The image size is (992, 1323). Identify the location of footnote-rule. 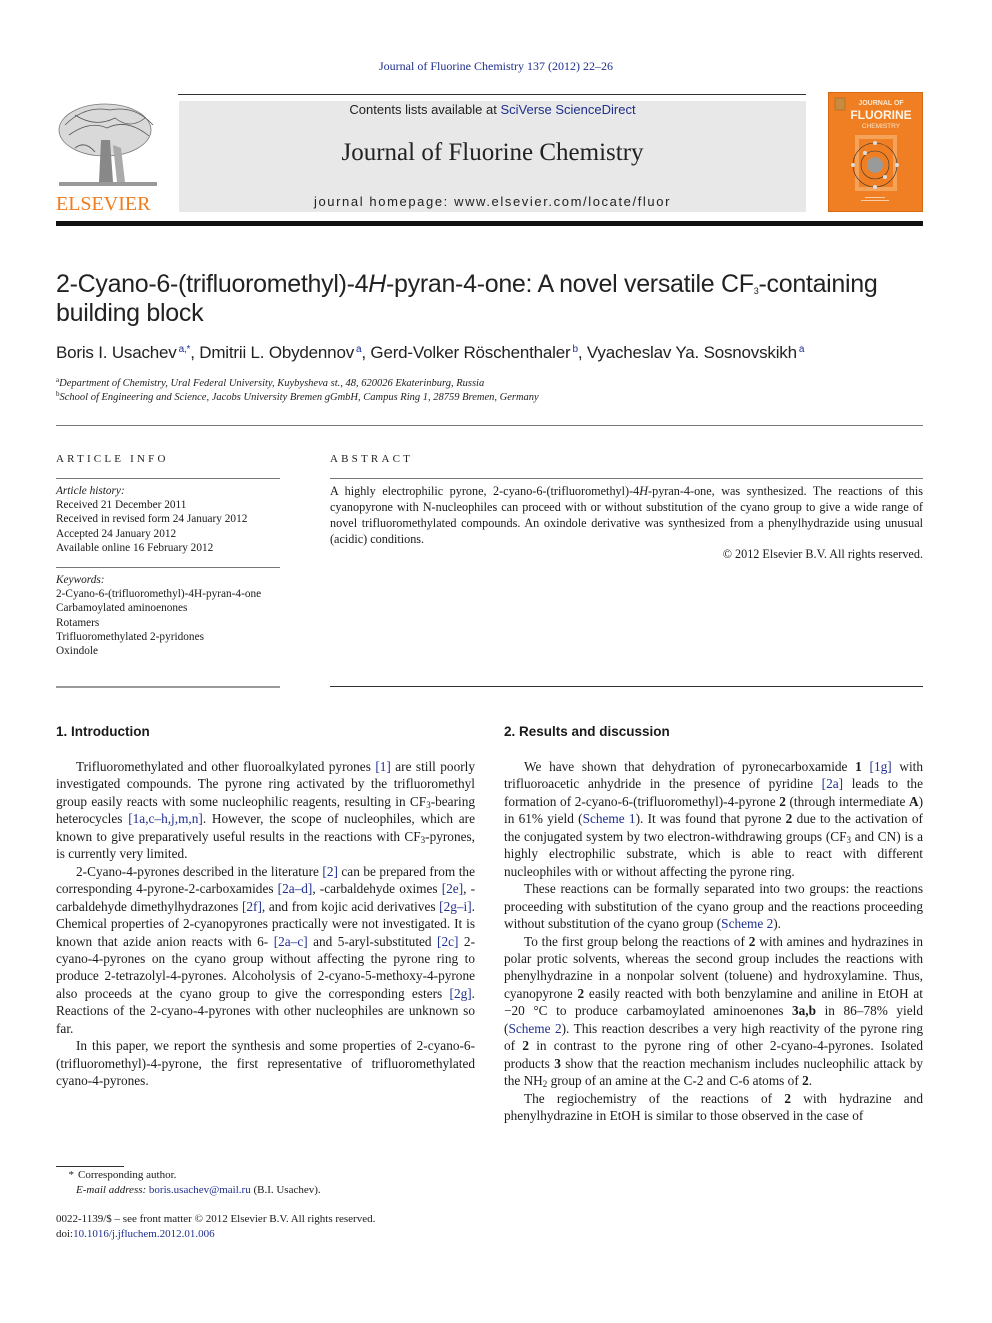
(90, 1166).